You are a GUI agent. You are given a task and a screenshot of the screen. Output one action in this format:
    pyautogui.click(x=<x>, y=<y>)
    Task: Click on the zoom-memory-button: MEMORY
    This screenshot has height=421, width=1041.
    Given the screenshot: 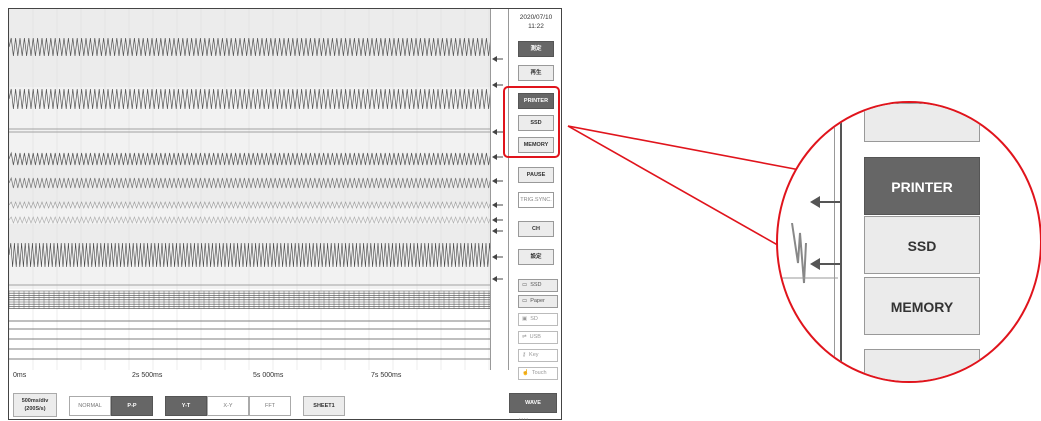 What is the action you would take?
    pyautogui.click(x=922, y=306)
    